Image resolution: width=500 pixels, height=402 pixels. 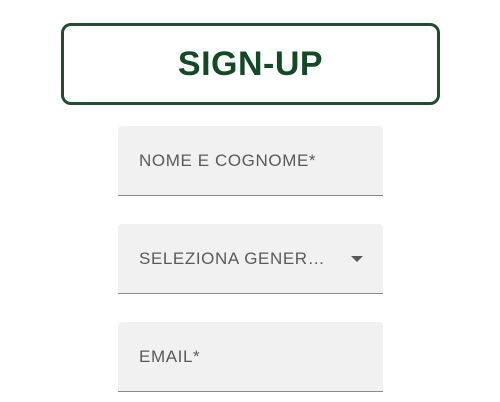 I want to click on page-title: SIGN-UP, so click(x=250, y=63).